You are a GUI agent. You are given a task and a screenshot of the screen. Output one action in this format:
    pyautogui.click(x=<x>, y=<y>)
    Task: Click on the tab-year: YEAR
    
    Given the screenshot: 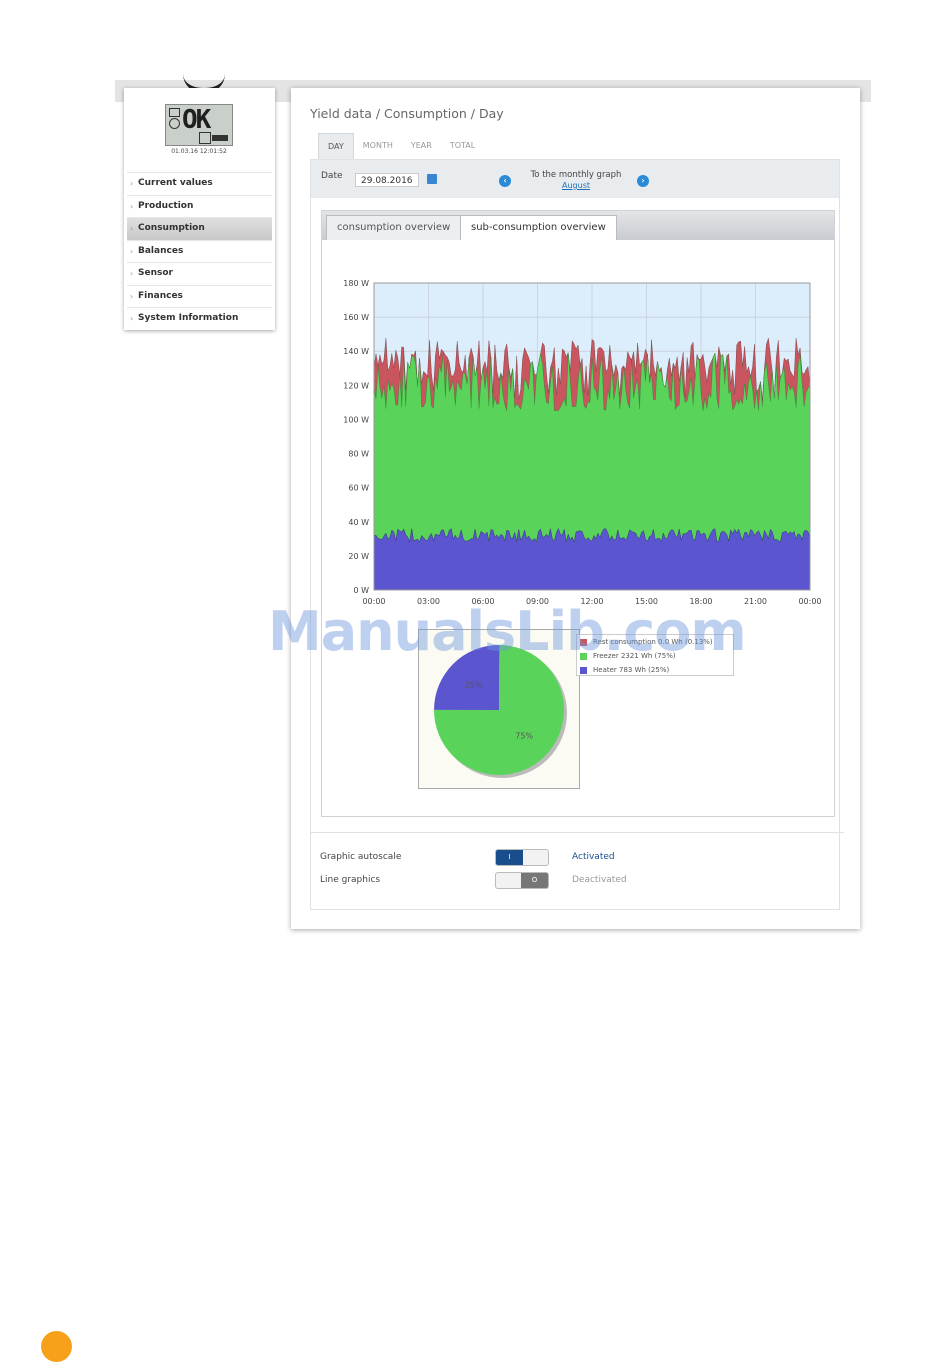 What is the action you would take?
    pyautogui.click(x=421, y=146)
    